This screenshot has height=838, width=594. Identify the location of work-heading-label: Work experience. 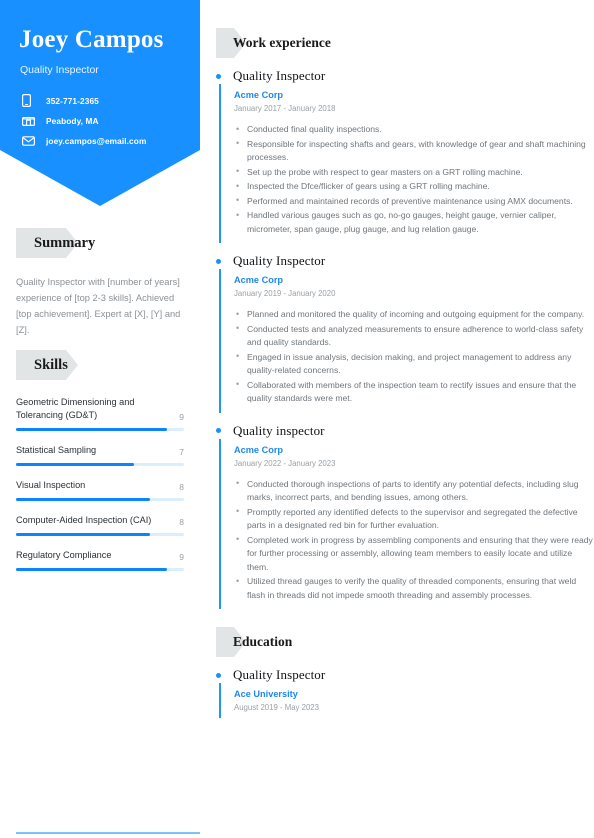
(282, 42).